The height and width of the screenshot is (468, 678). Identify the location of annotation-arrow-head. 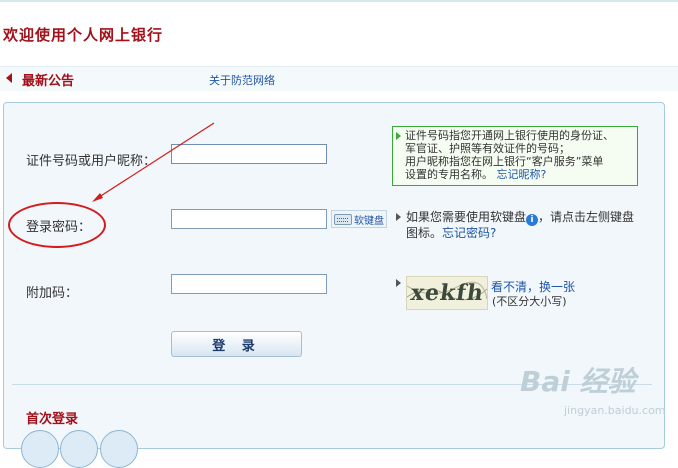
(97, 197).